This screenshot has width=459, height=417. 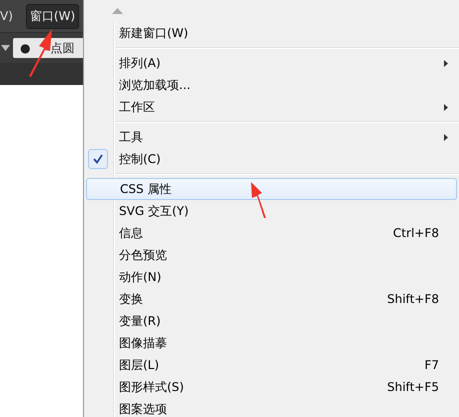 I want to click on checkmark-icon, so click(x=98, y=159).